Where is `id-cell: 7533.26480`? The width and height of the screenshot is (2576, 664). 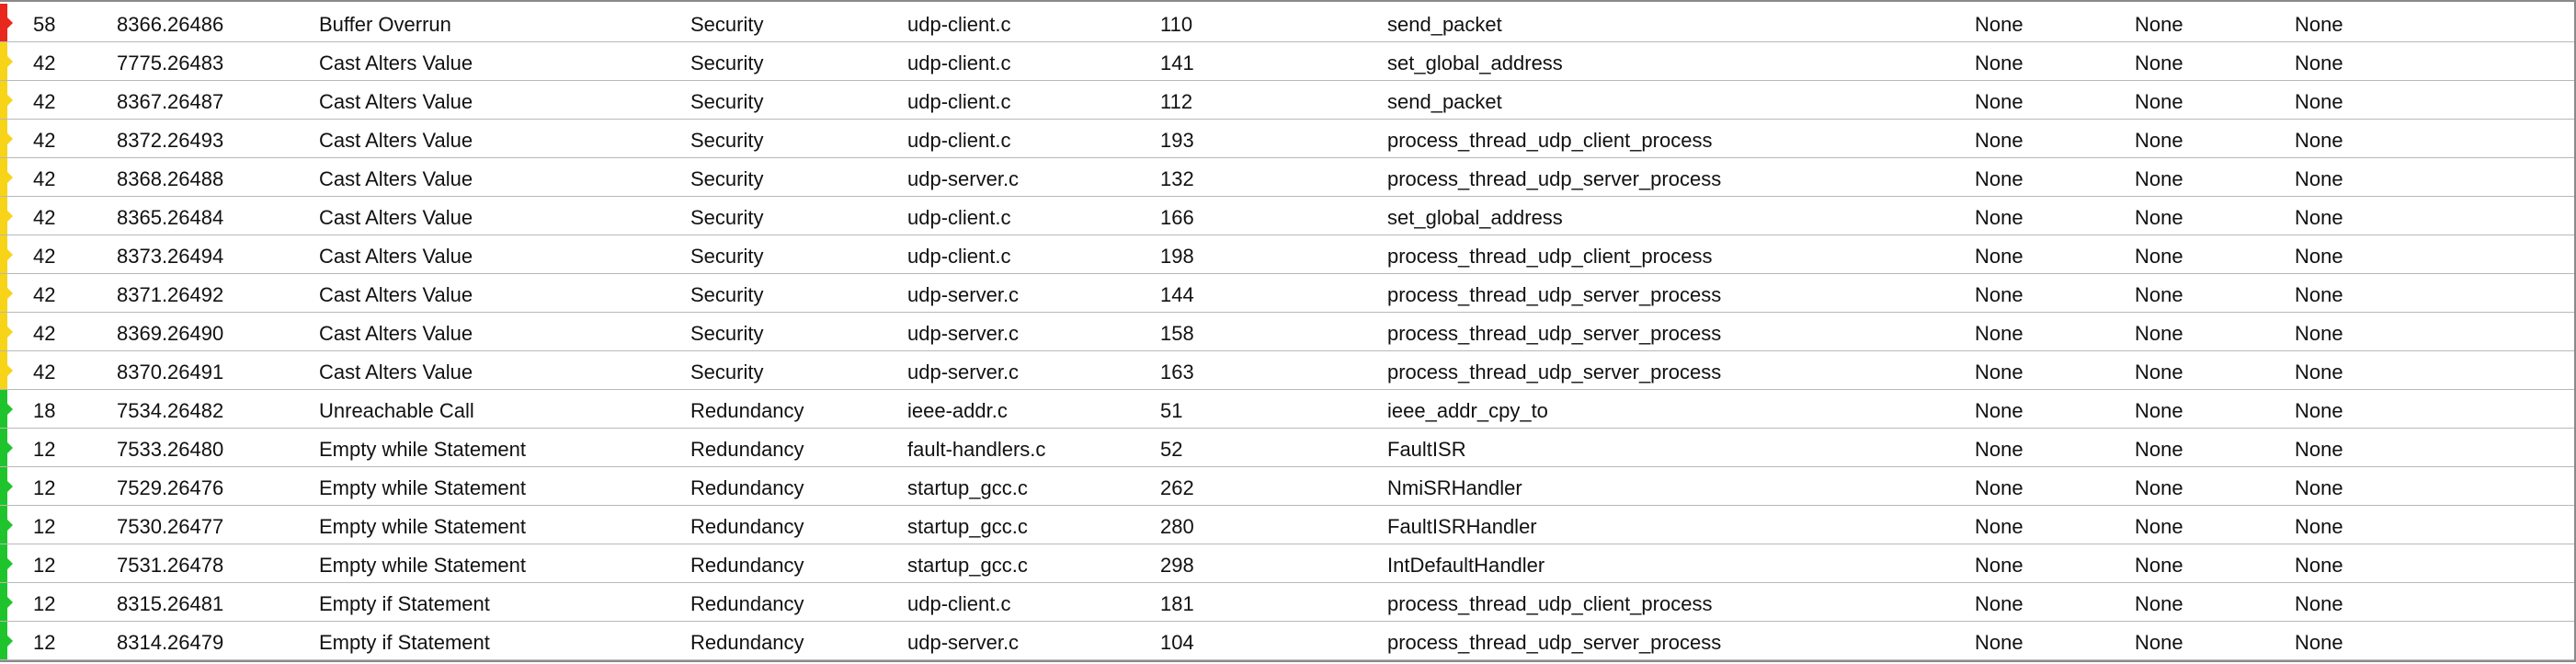
id-cell: 7533.26480 is located at coordinates (170, 449).